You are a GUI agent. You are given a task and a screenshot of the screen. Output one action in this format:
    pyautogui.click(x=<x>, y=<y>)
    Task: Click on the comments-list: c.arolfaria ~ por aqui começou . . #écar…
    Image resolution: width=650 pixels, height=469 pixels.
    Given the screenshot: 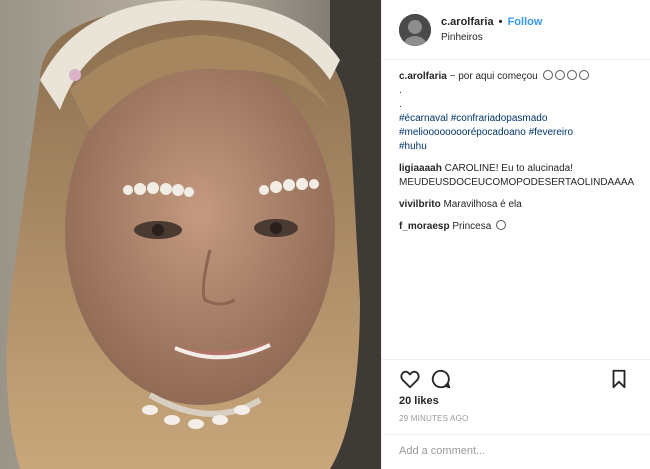 What is the action you would take?
    pyautogui.click(x=510, y=147)
    